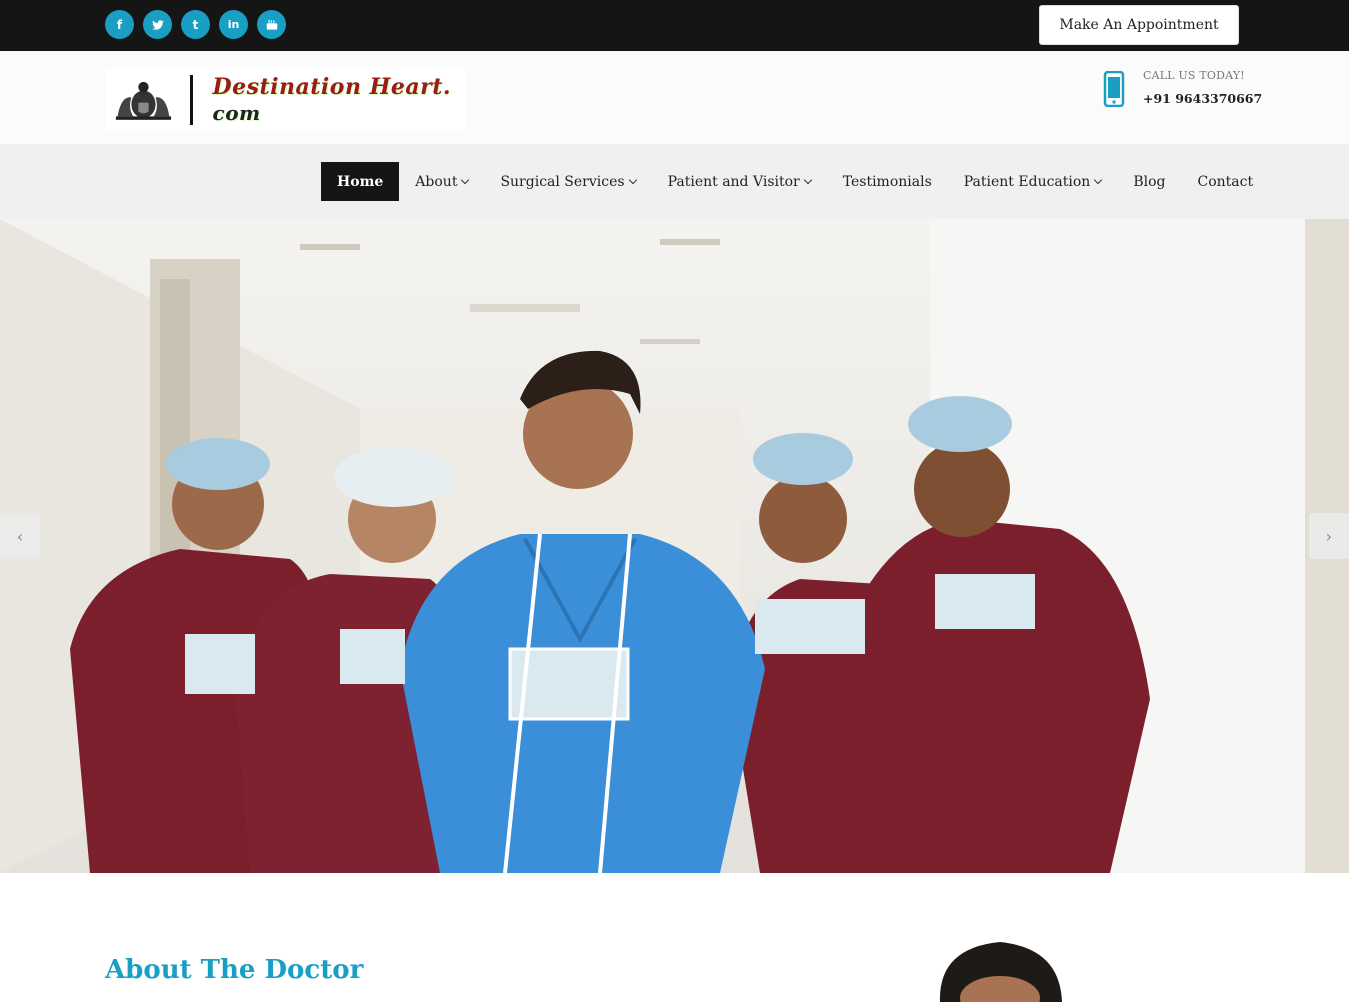  Describe the element at coordinates (1225, 181) in the screenshot. I see `nav-item-contact: Contact` at that location.